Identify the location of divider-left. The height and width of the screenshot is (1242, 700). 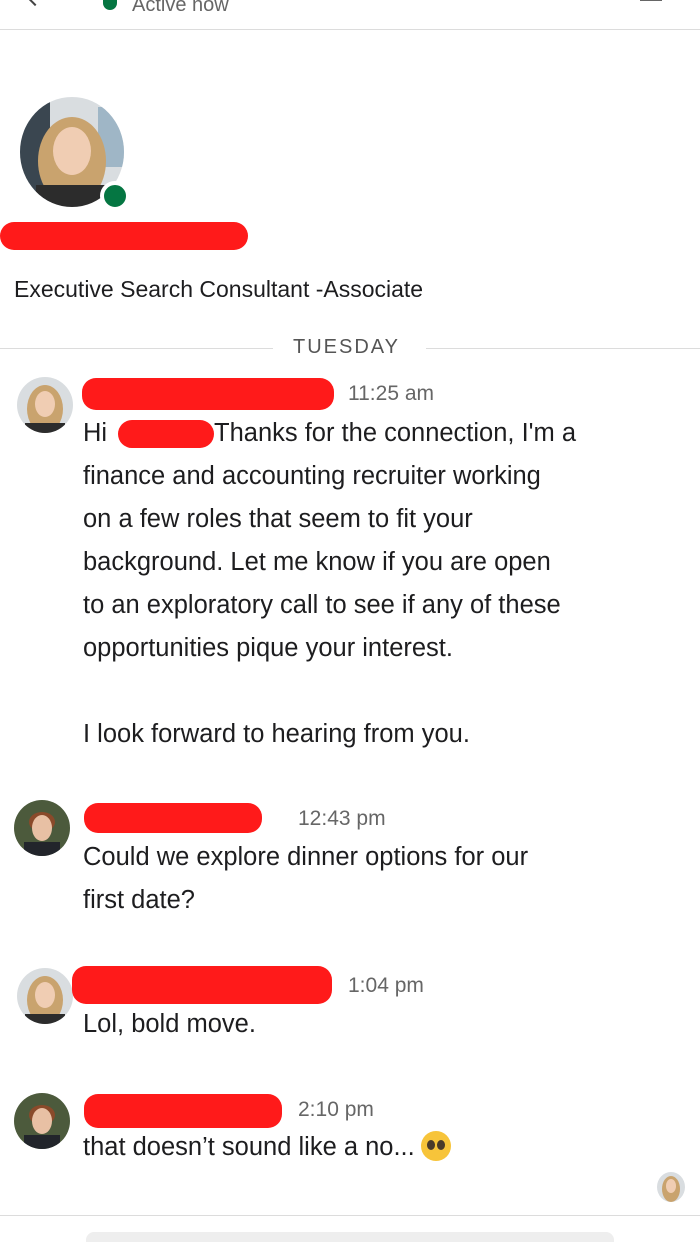
(136, 348).